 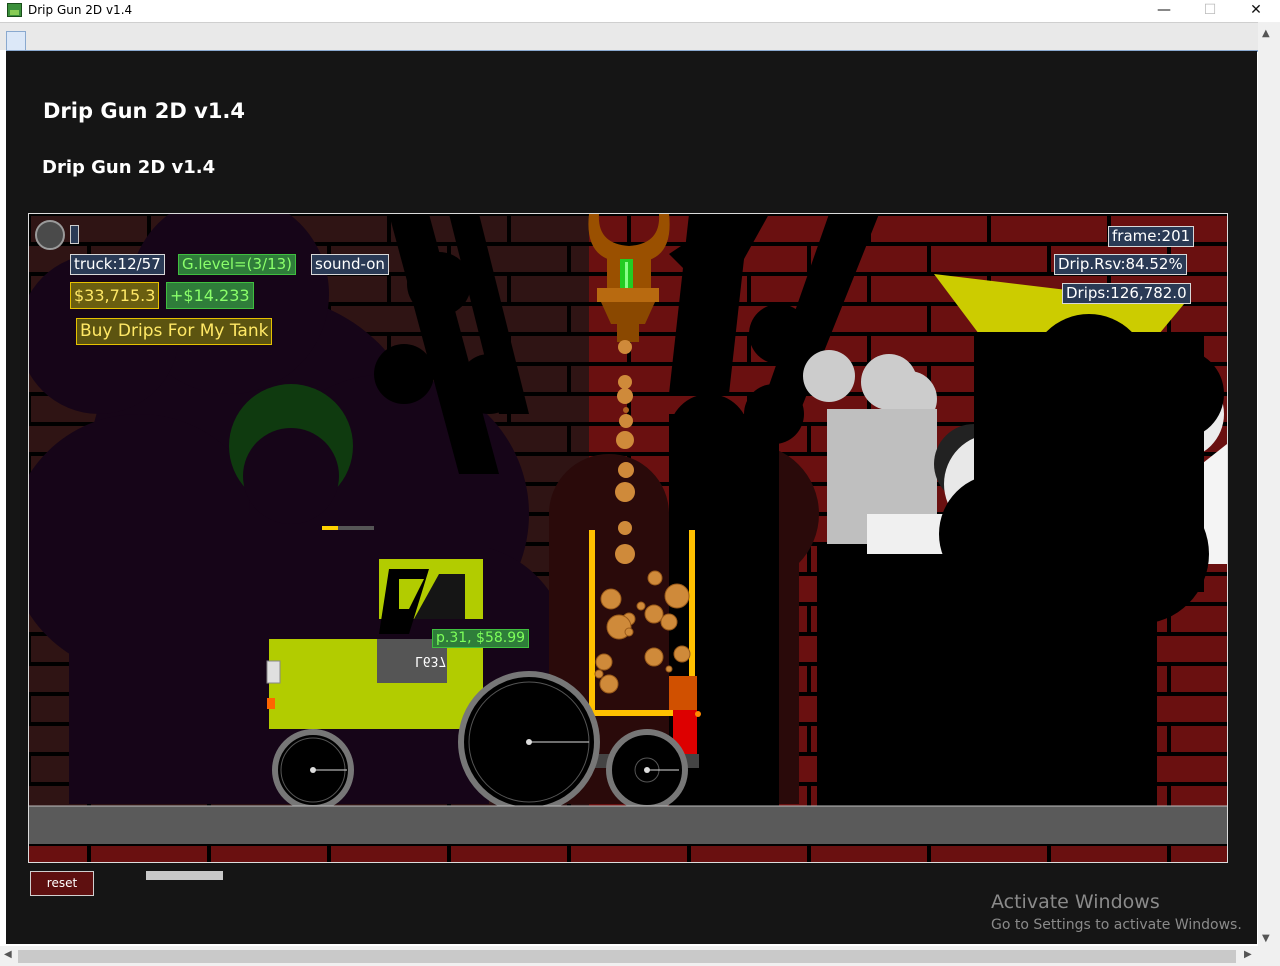 I want to click on black-silo, so click(x=1081, y=469).